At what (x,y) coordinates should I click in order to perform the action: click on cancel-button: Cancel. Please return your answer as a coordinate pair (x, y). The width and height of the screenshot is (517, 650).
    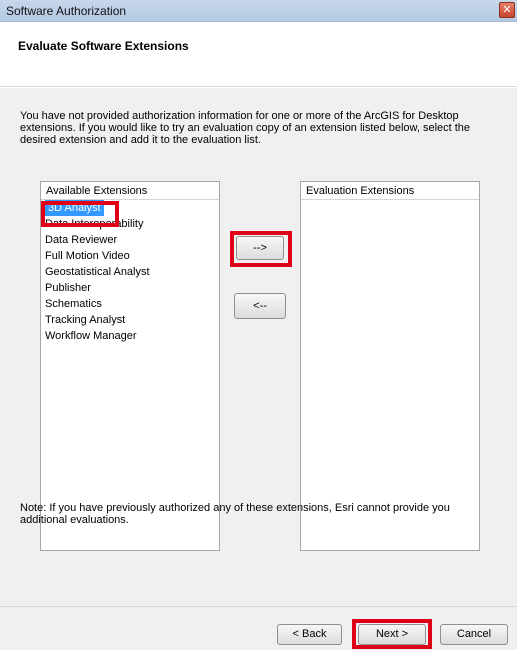
    Looking at the image, I should click on (474, 634).